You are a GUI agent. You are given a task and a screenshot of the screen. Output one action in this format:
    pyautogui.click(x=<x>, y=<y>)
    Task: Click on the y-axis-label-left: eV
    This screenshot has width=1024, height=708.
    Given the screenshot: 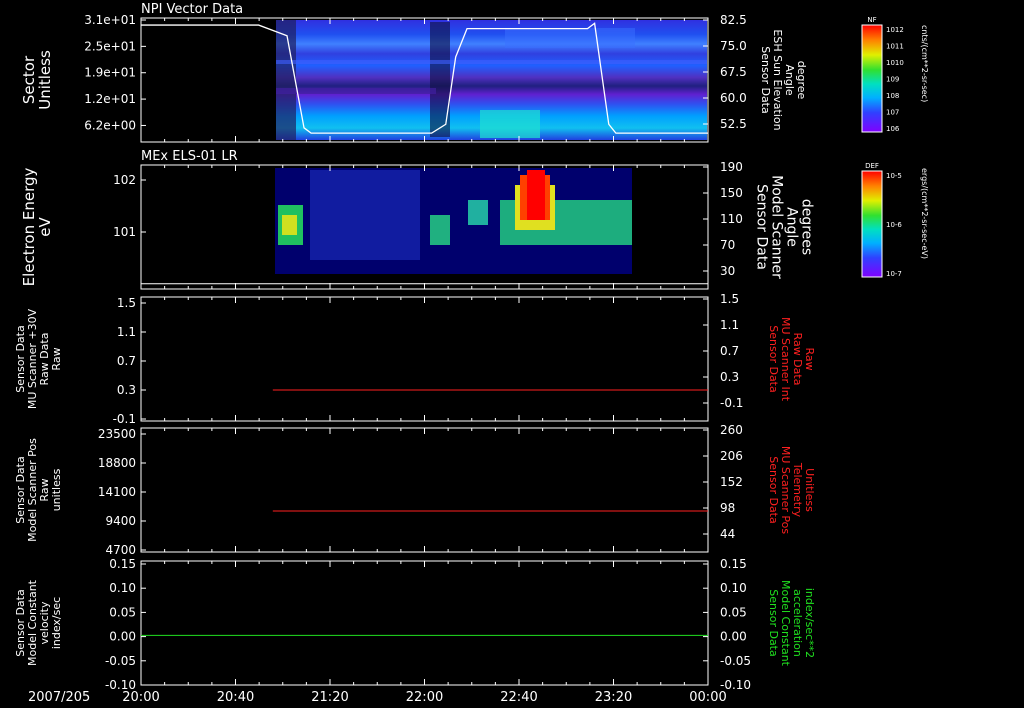 What is the action you would take?
    pyautogui.click(x=45, y=227)
    